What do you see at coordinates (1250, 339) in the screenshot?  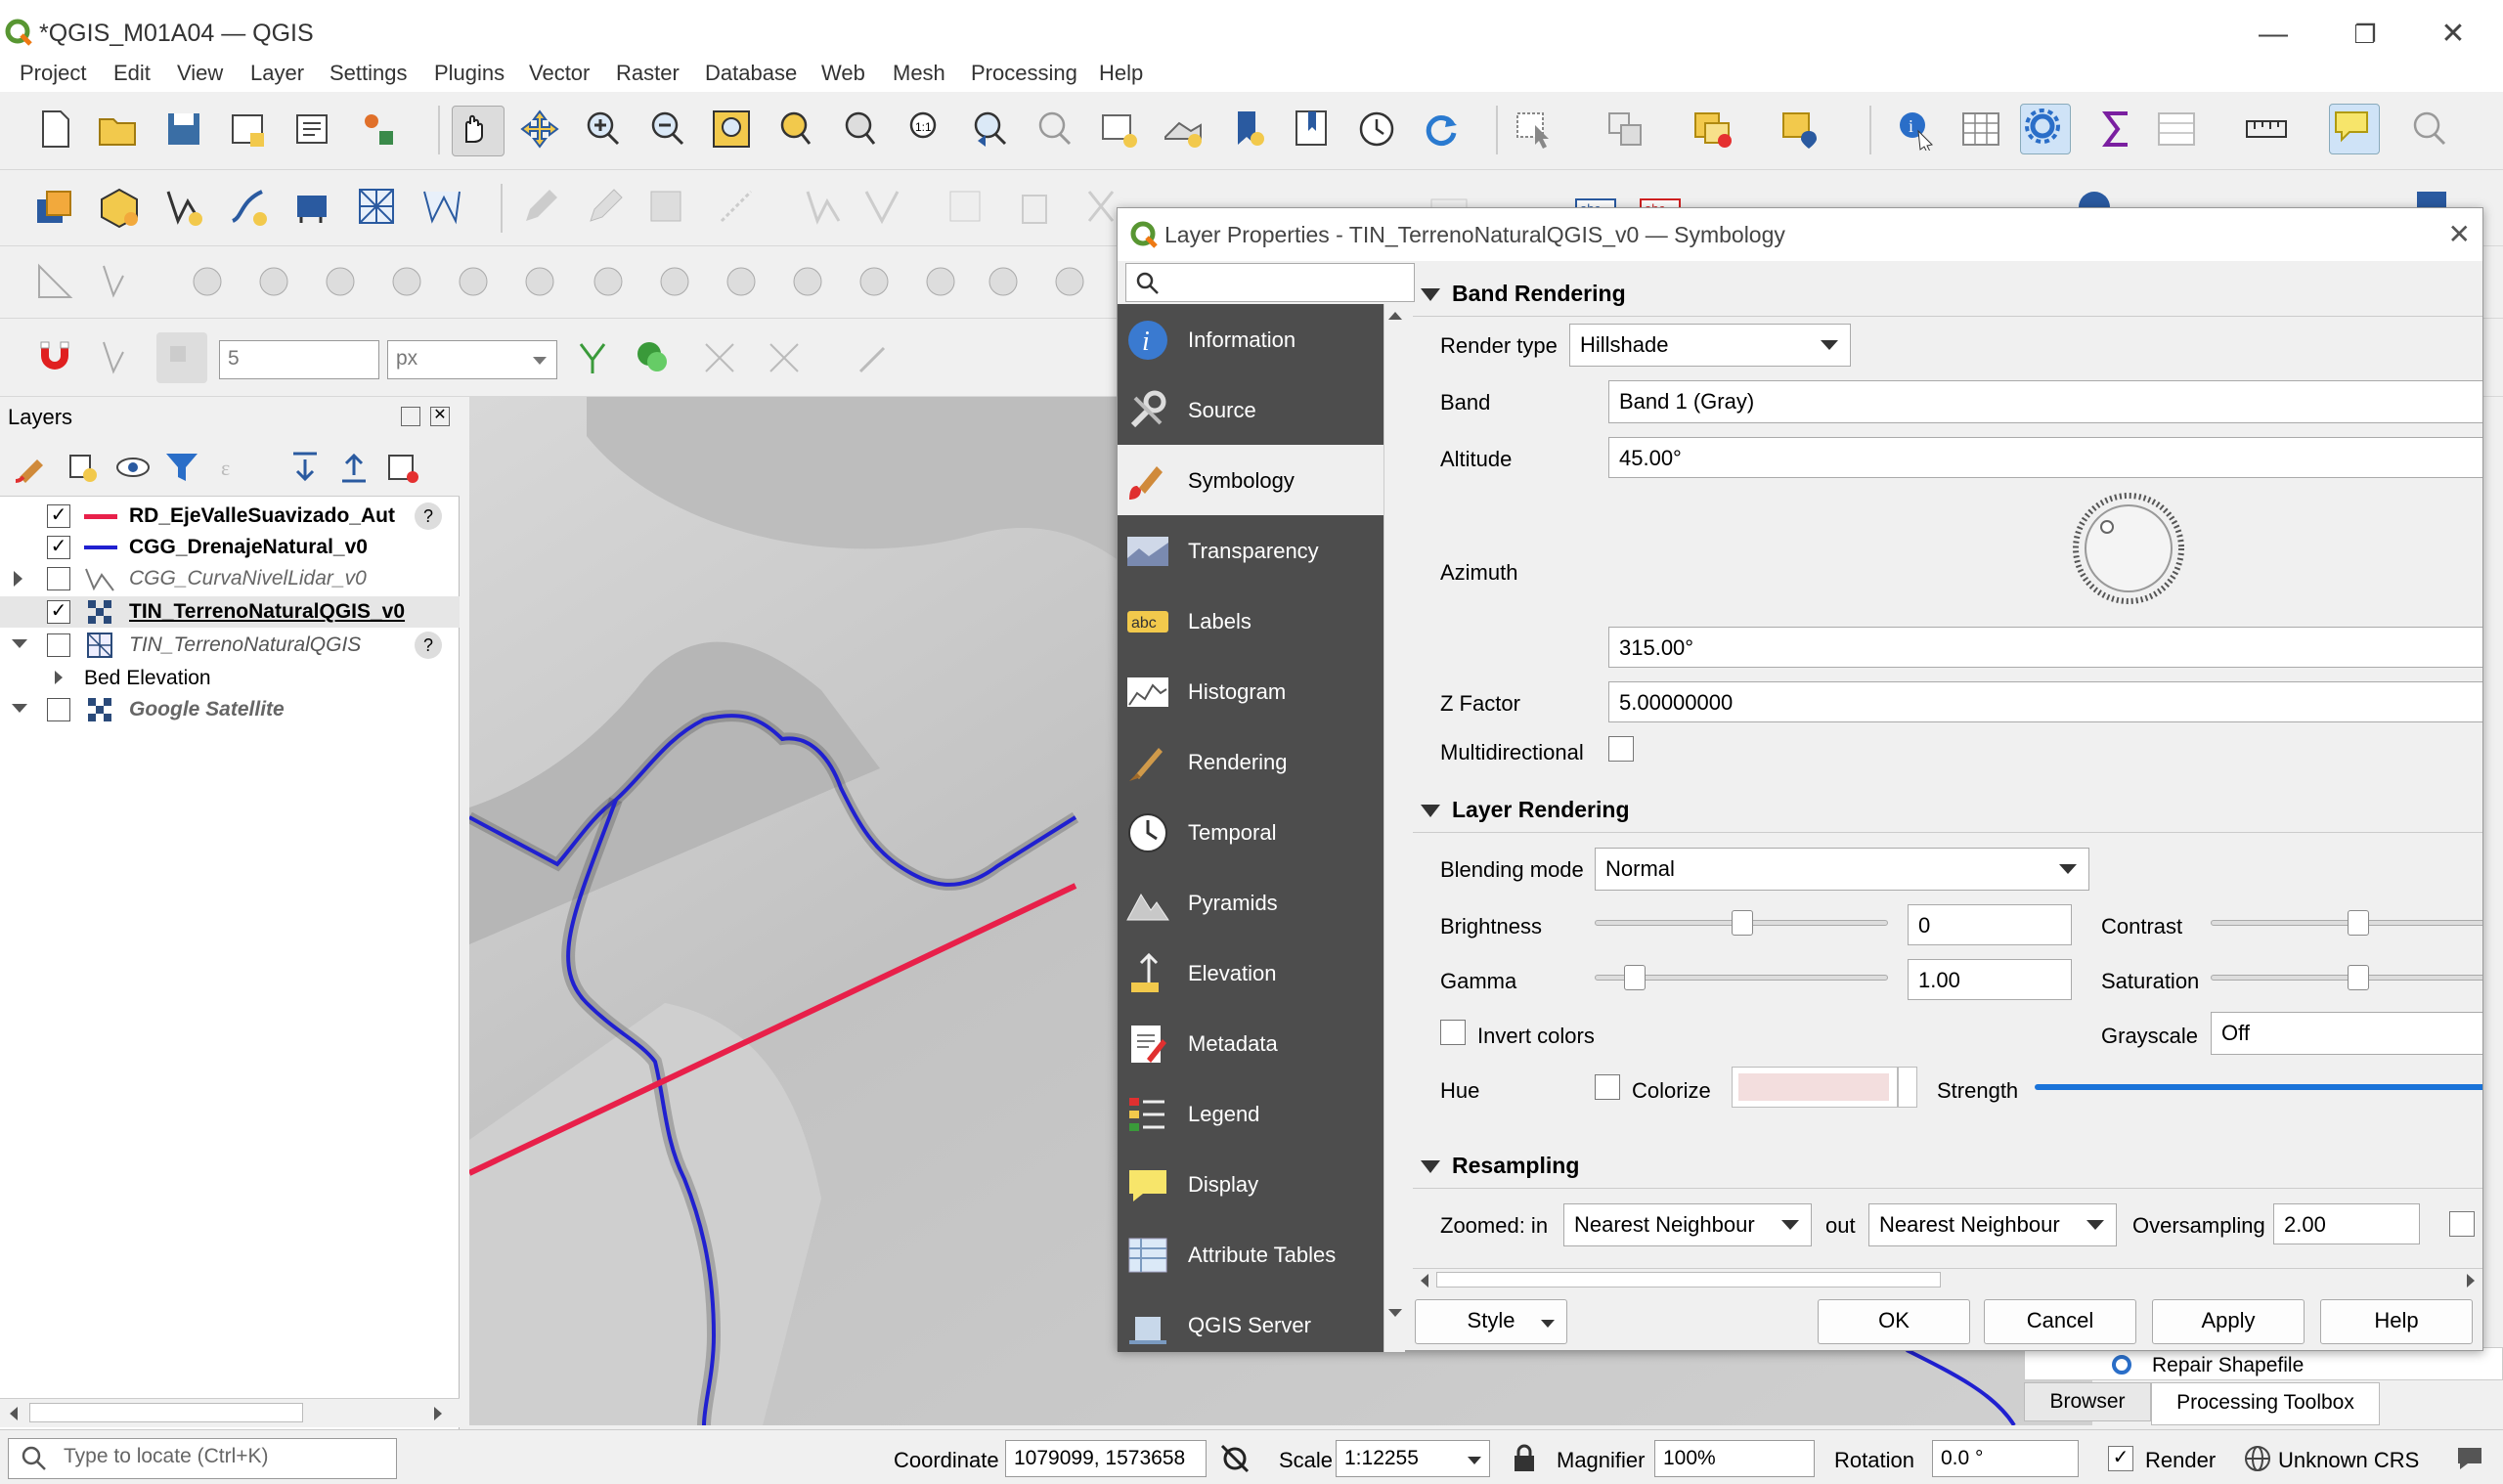 I see `nav-information: i Information` at bounding box center [1250, 339].